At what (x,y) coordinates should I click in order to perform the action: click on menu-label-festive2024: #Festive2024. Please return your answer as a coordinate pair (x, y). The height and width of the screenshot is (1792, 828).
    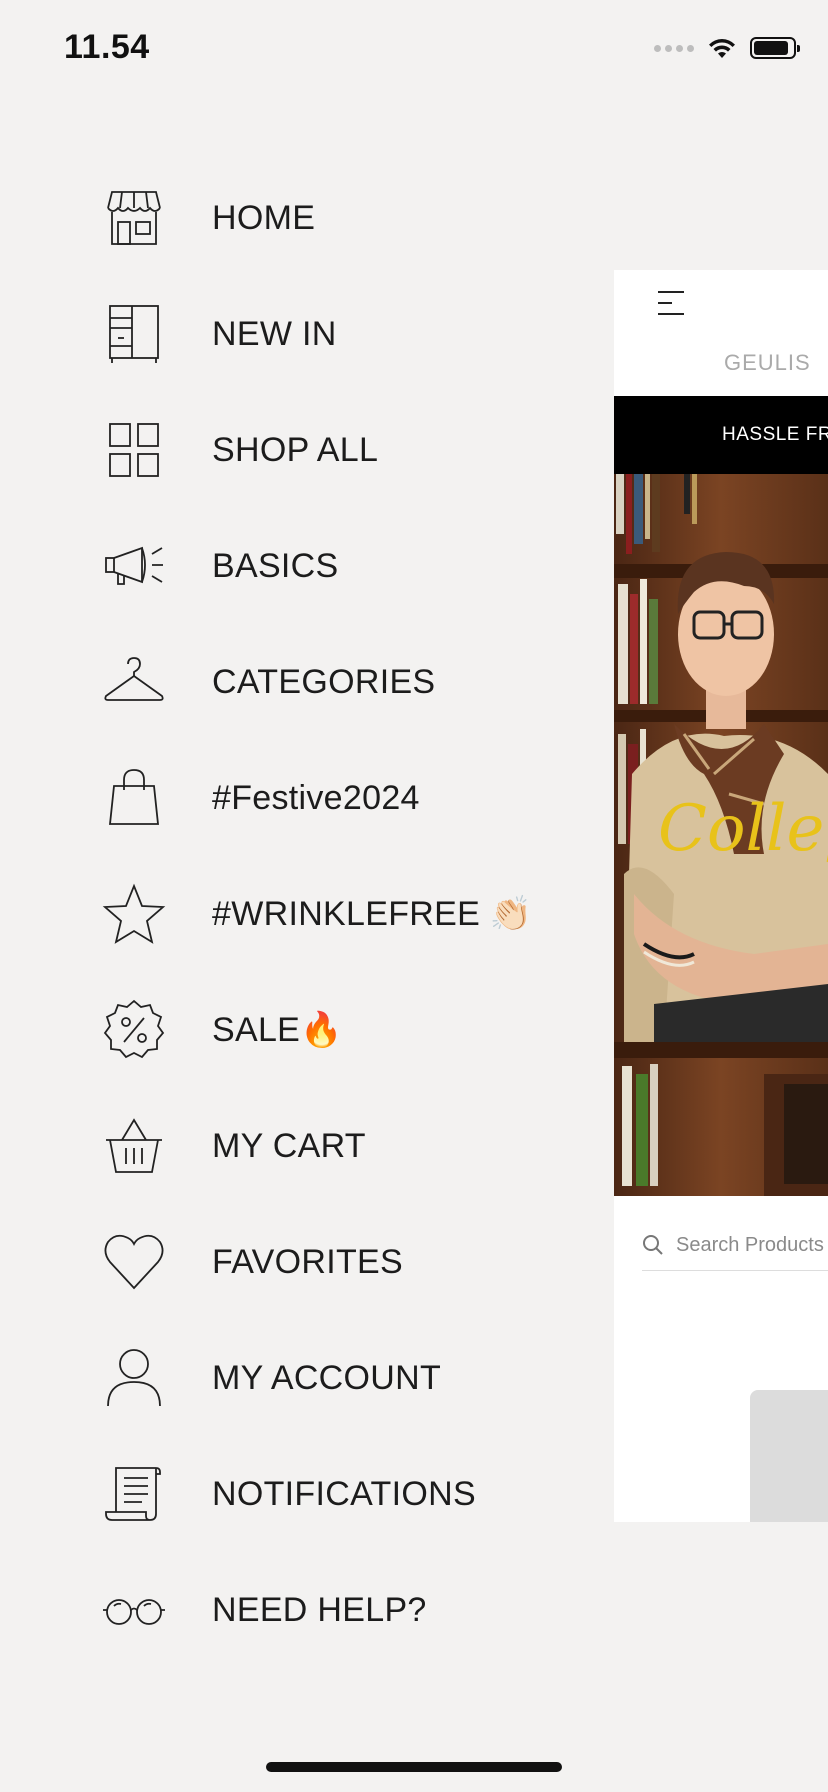
    Looking at the image, I should click on (316, 797).